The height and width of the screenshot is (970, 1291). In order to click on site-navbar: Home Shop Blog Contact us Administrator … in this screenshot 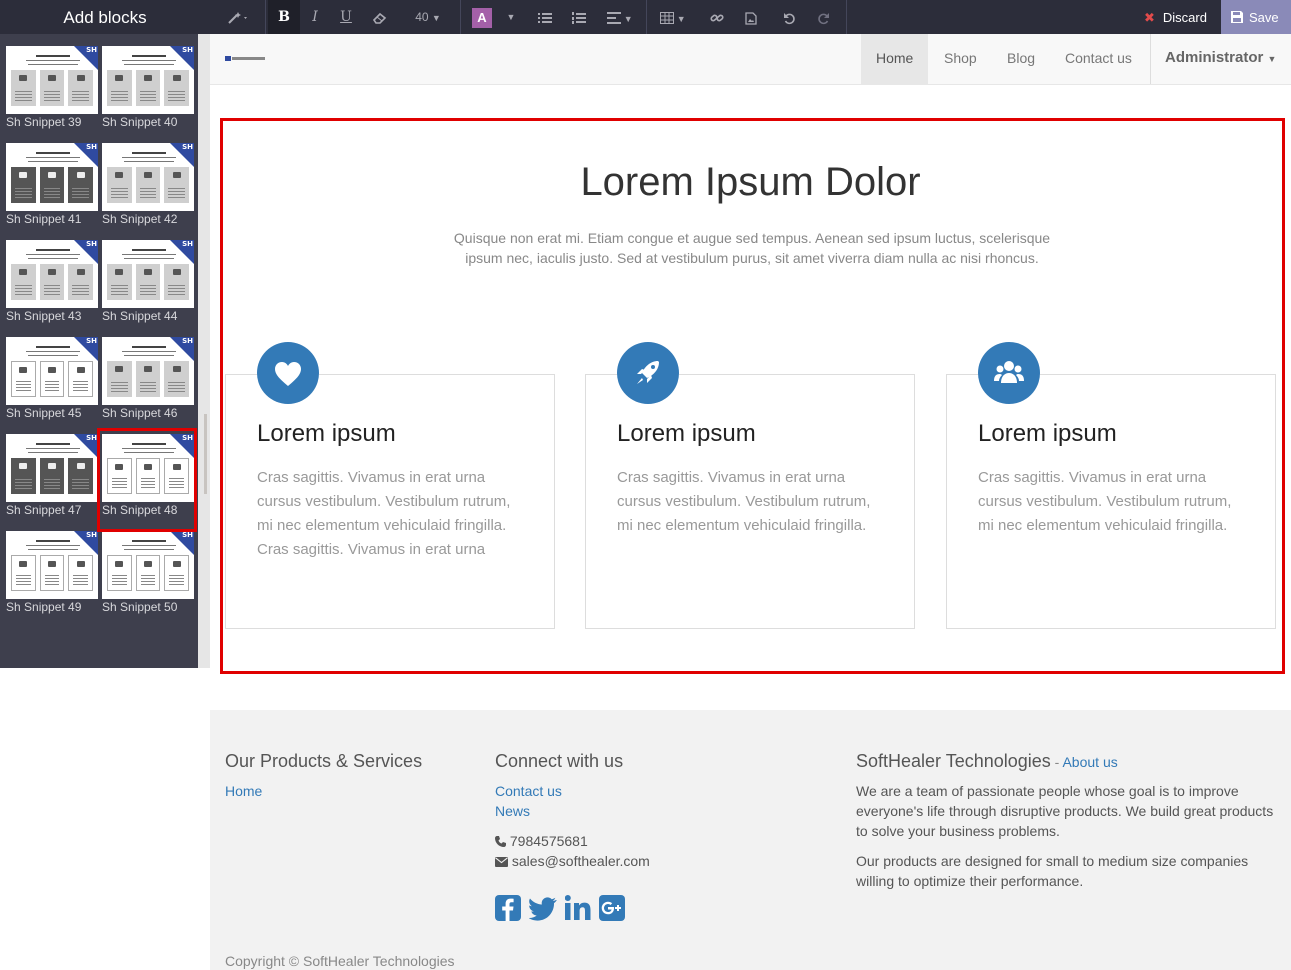, I will do `click(750, 59)`.